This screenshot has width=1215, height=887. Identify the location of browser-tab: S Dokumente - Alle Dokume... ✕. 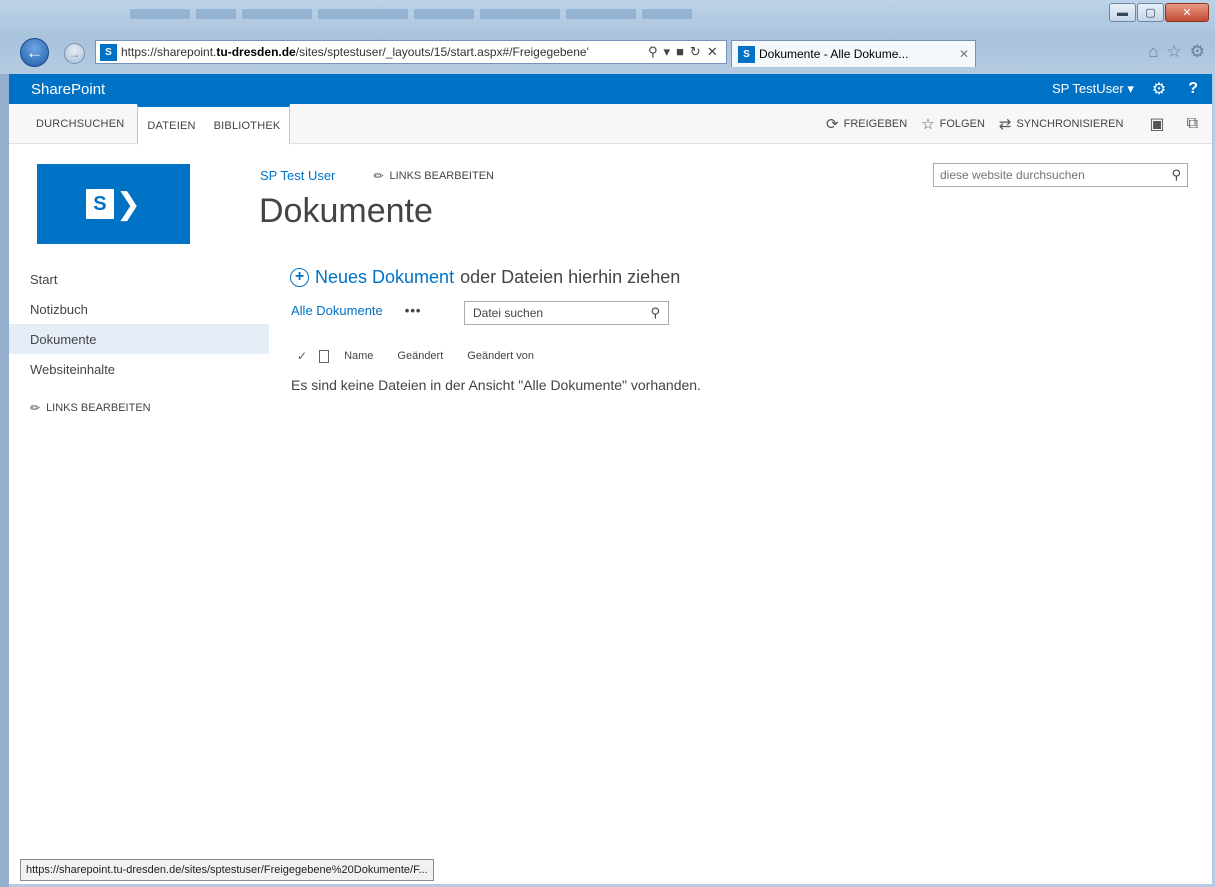
(853, 53).